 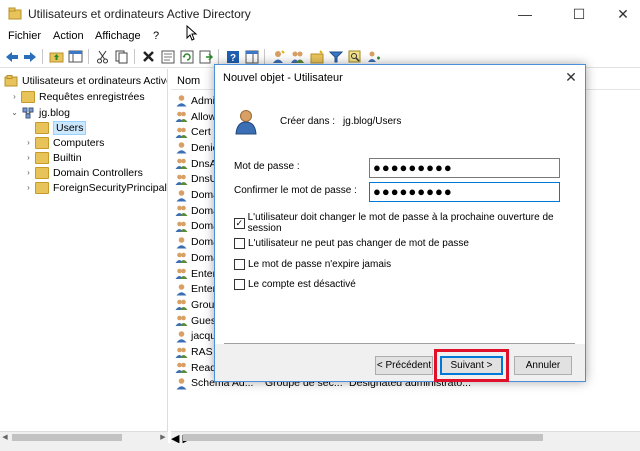 I want to click on tree-item-saved-queries: › Requêtes enregistrées, so click(x=77, y=96).